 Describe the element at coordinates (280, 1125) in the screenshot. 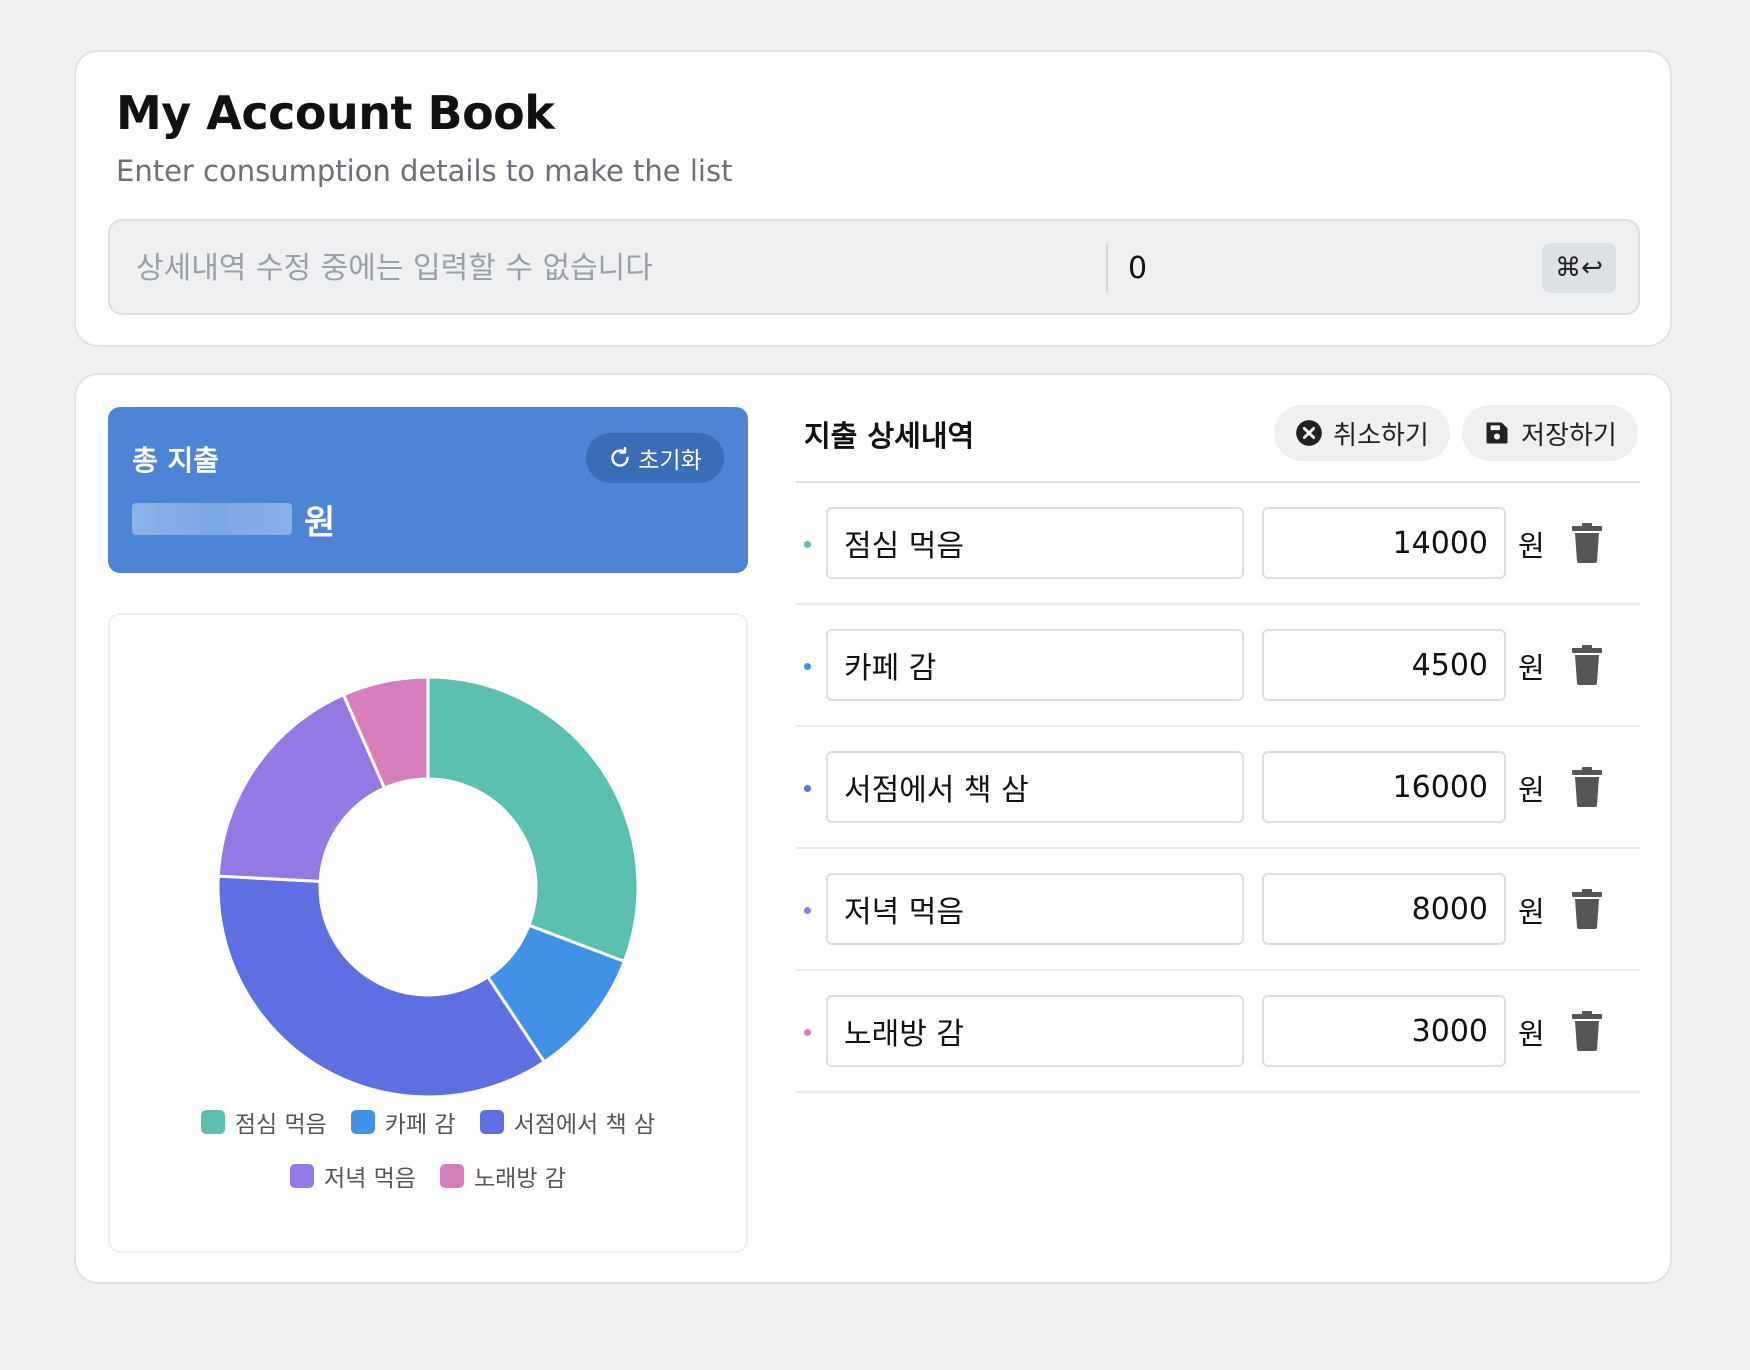

I see `legend-label: 점심 먹음` at that location.